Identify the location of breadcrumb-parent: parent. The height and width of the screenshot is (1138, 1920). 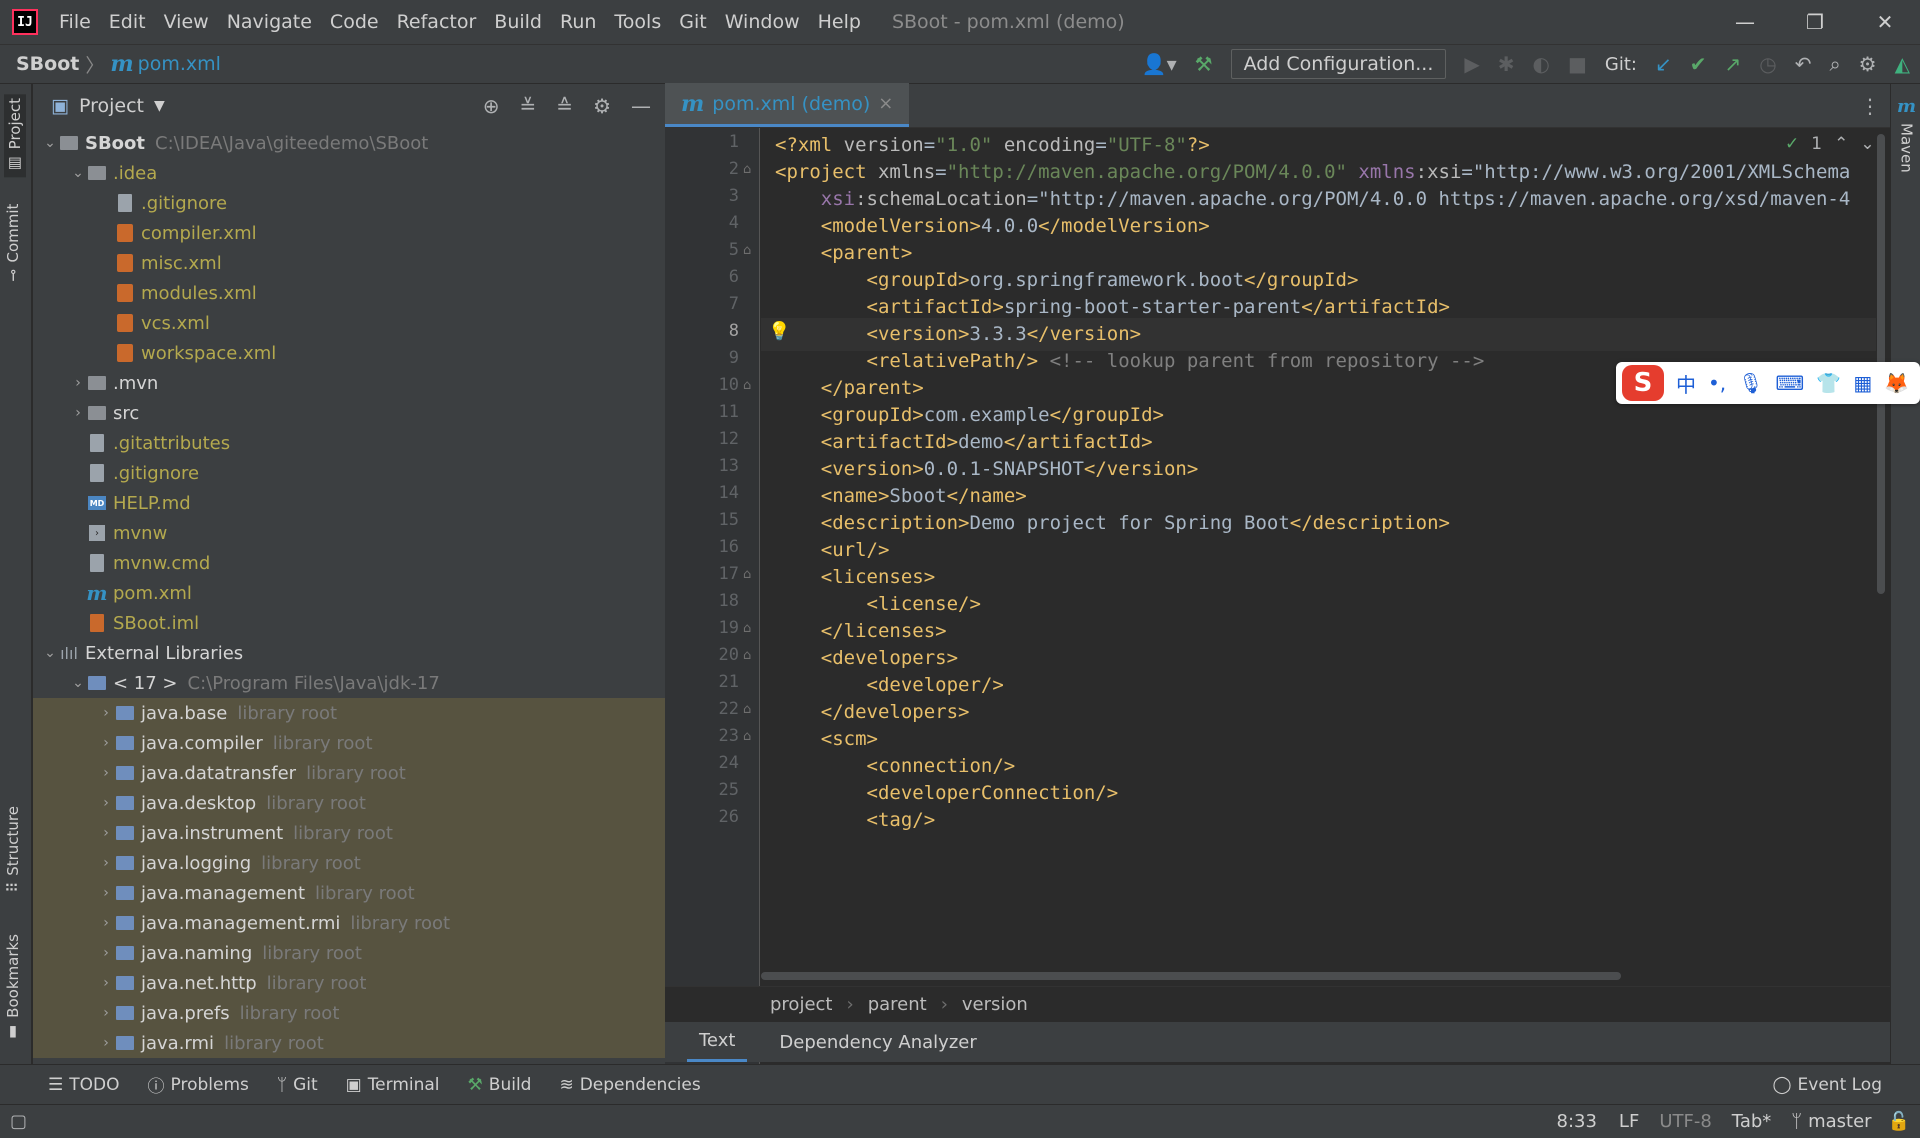
(897, 1004).